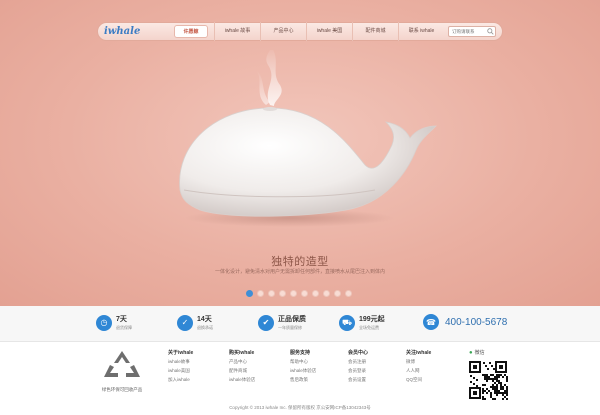 The image size is (600, 415). Describe the element at coordinates (378, 362) in the screenshot. I see `footer-link: 会员注册` at that location.